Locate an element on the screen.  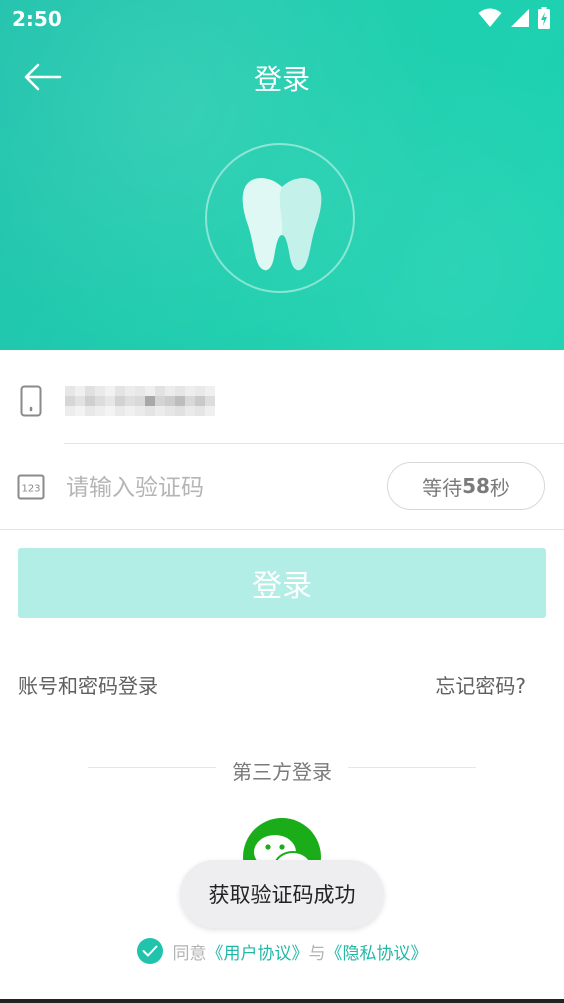
tooth-logo-icon is located at coordinates (282, 224).